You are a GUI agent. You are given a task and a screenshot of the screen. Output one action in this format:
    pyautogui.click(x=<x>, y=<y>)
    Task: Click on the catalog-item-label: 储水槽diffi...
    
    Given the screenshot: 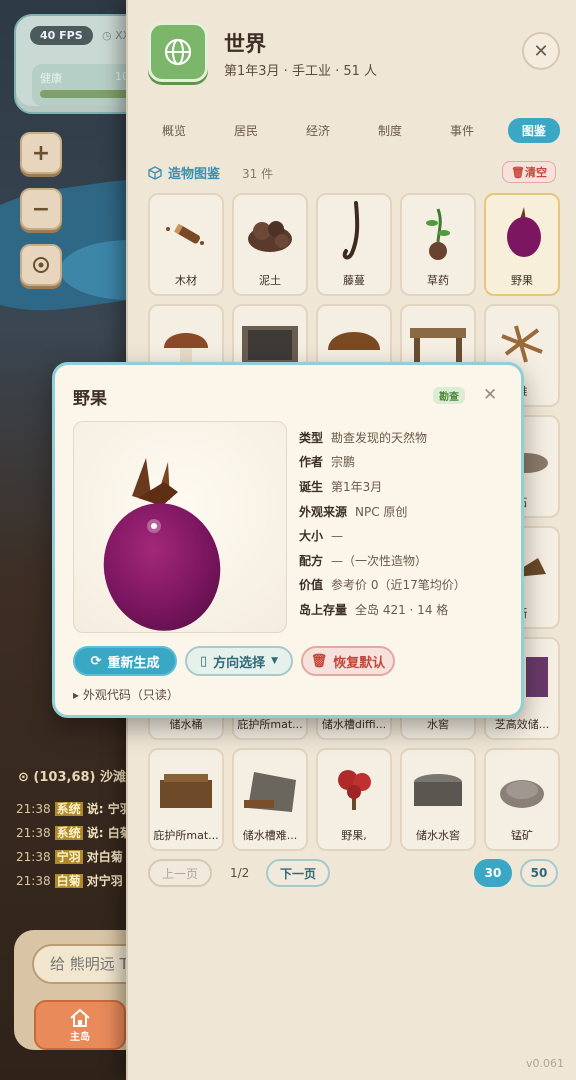 What is the action you would take?
    pyautogui.click(x=354, y=724)
    